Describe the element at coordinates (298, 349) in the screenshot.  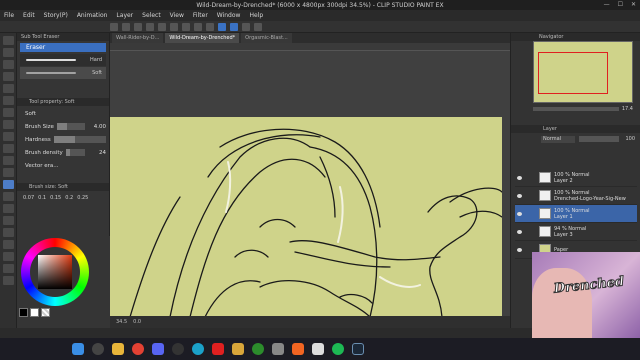
I see `brave-icon` at that location.